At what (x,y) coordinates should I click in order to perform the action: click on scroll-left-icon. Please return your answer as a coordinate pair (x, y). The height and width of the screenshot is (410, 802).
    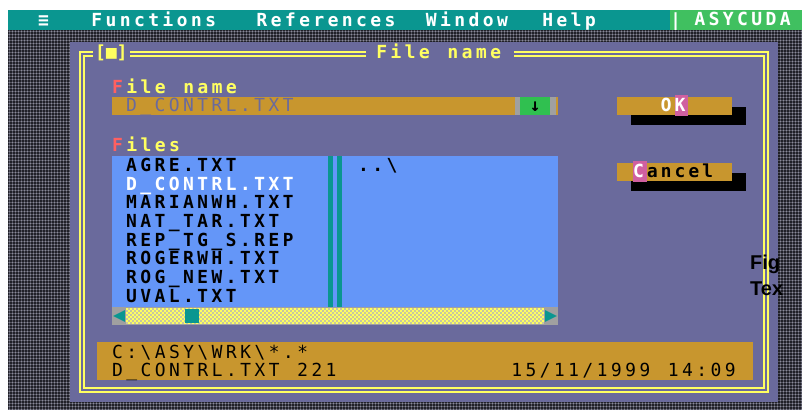
    Looking at the image, I should click on (119, 316).